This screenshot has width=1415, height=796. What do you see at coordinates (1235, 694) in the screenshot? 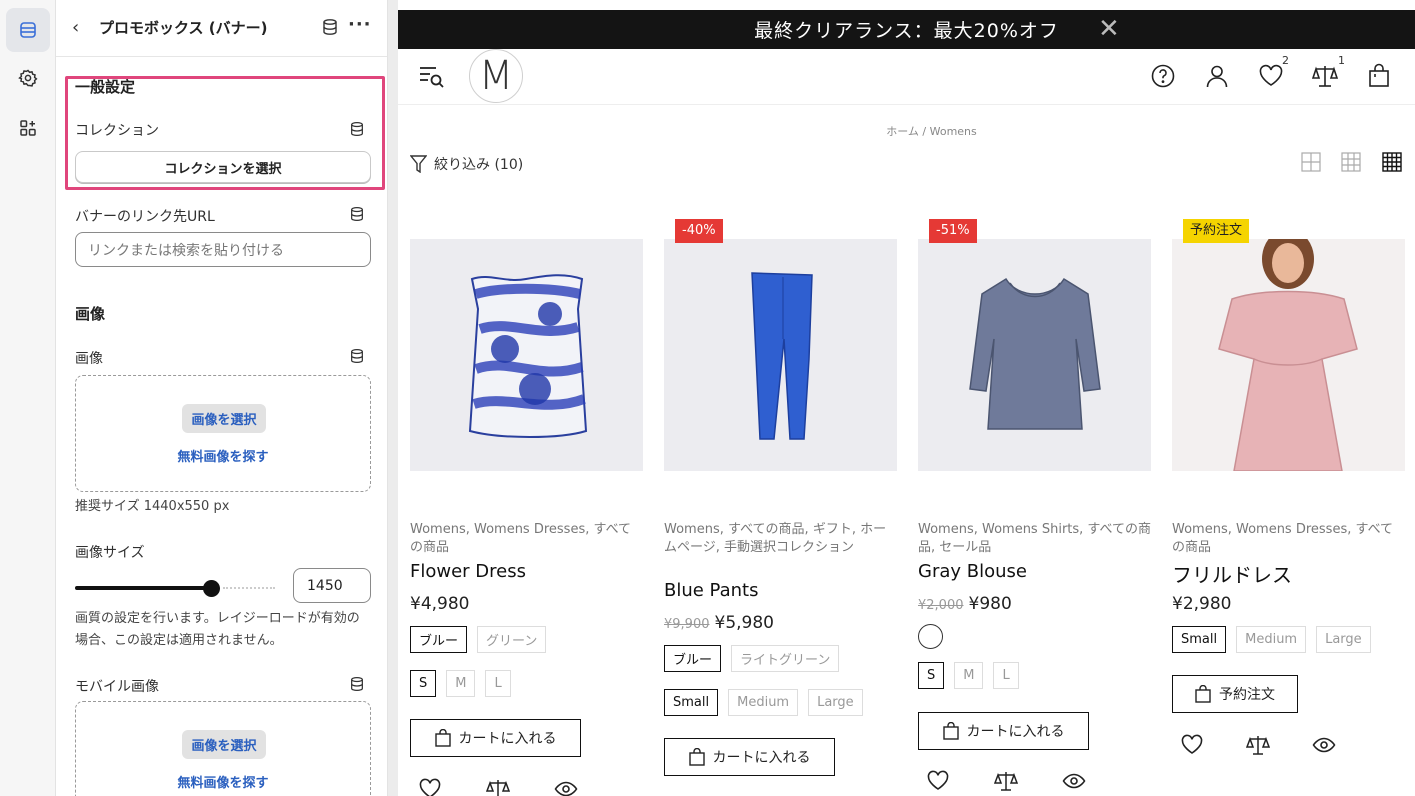
I see `preorder-button: 予約注文` at bounding box center [1235, 694].